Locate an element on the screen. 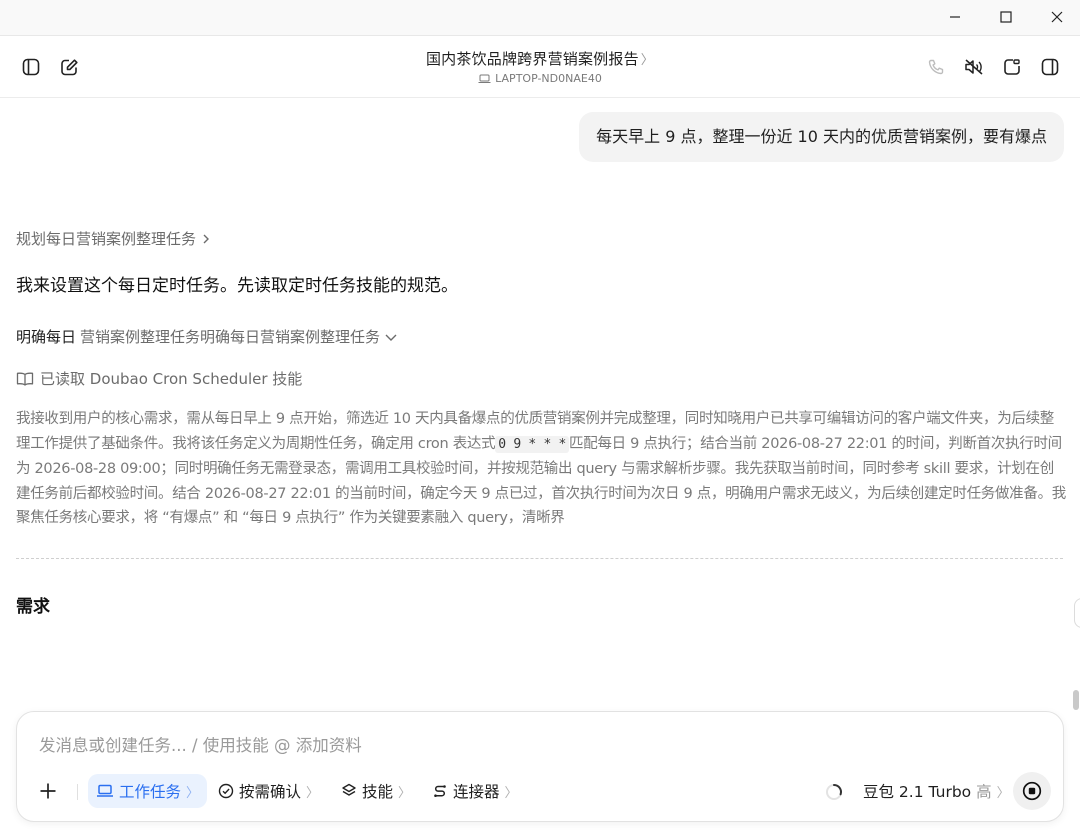  laptop-small-icon is located at coordinates (484, 78).